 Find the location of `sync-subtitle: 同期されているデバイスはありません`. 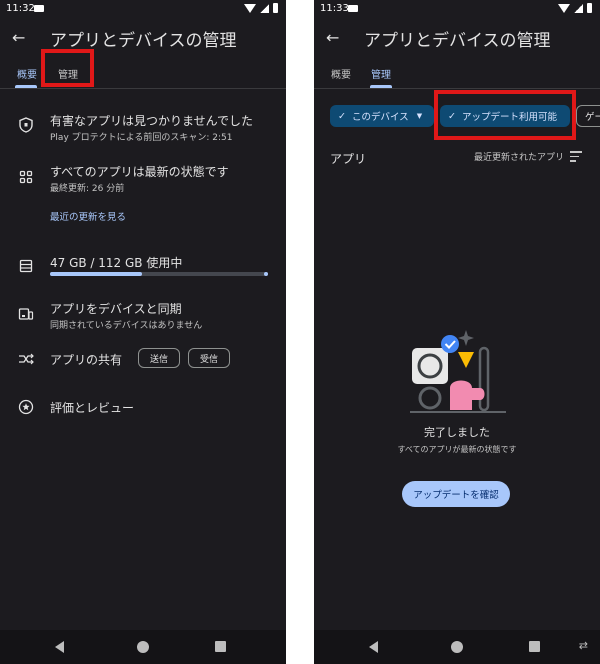

sync-subtitle: 同期されているデバイスはありません is located at coordinates (126, 326).